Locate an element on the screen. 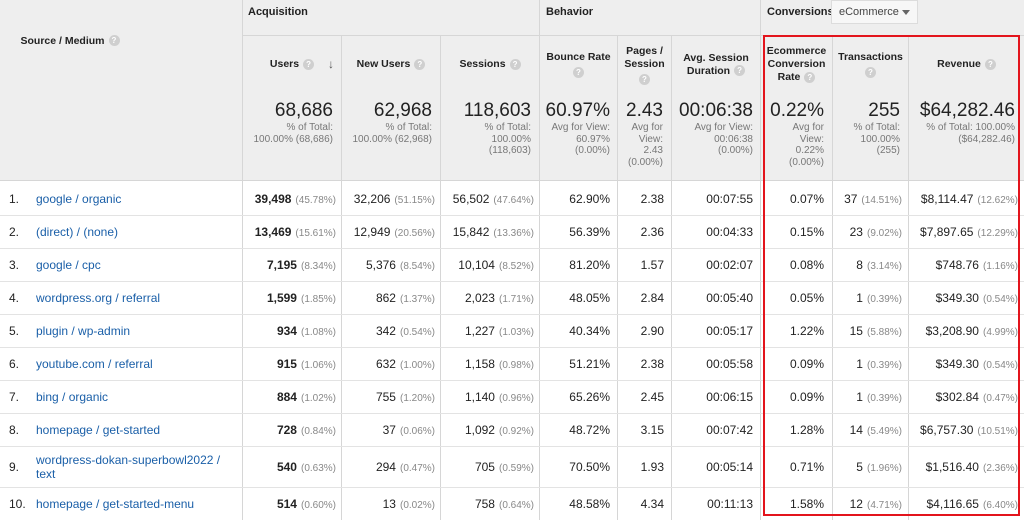  cell-transactions: 37 (14.51%) is located at coordinates (873, 198).